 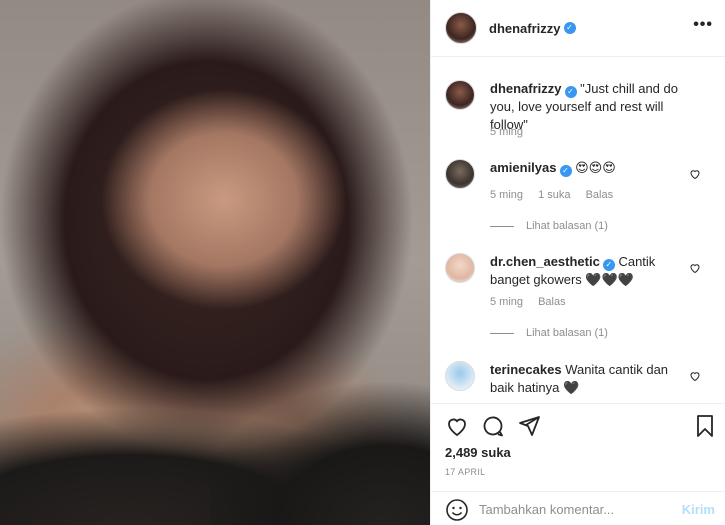 I want to click on comment-meta: 5 ming 1 suka Balas, so click(x=557, y=195).